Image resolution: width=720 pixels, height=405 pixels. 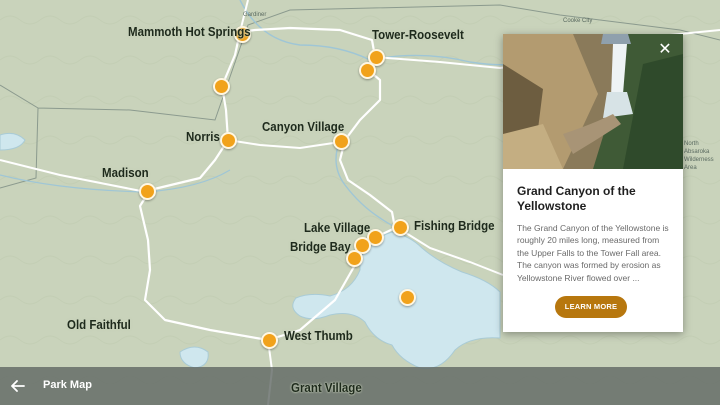 What do you see at coordinates (578, 21) in the screenshot?
I see `cooke-city-label: Cooke City` at bounding box center [578, 21].